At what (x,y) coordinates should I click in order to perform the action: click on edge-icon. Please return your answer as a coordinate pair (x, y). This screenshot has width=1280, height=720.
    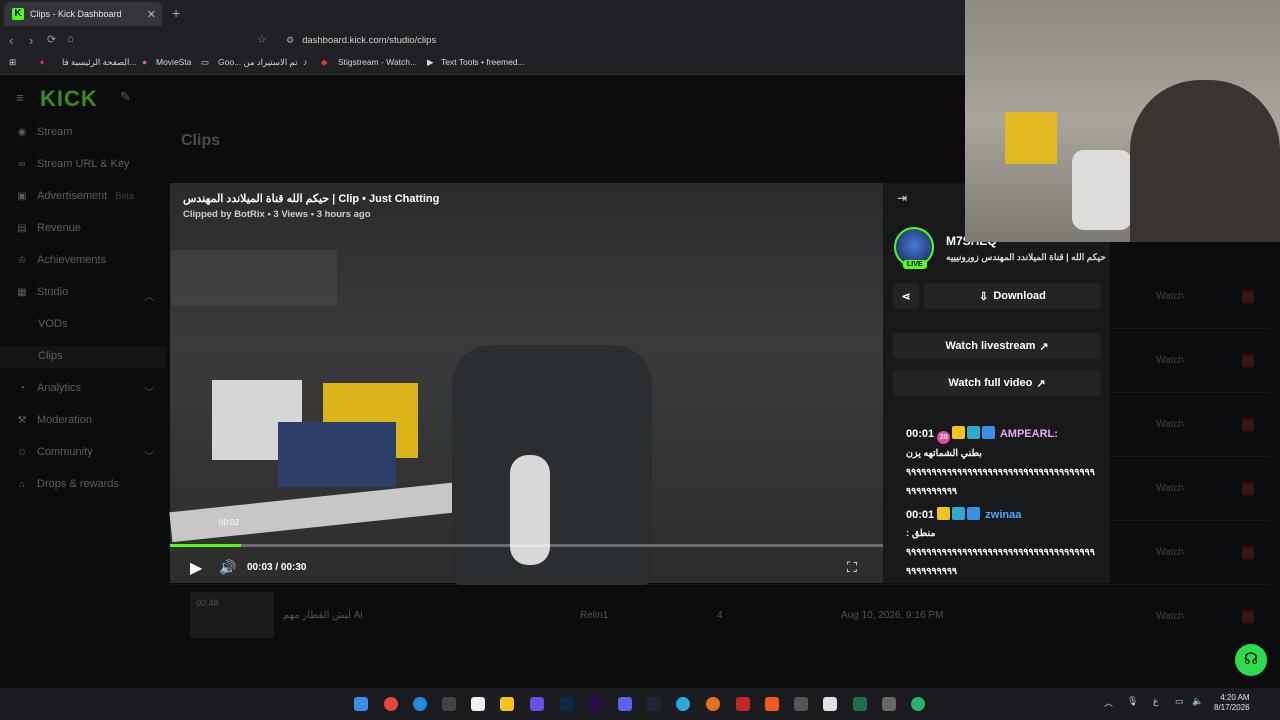
    Looking at the image, I should click on (420, 704).